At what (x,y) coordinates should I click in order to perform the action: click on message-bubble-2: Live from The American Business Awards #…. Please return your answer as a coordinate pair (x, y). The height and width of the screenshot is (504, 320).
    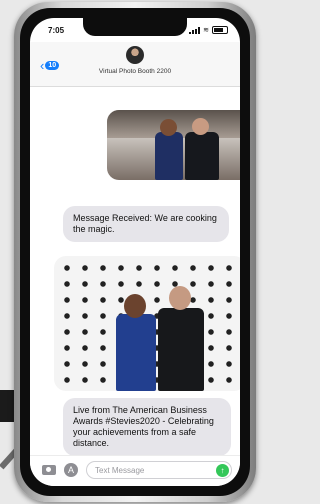
    Looking at the image, I should click on (147, 427).